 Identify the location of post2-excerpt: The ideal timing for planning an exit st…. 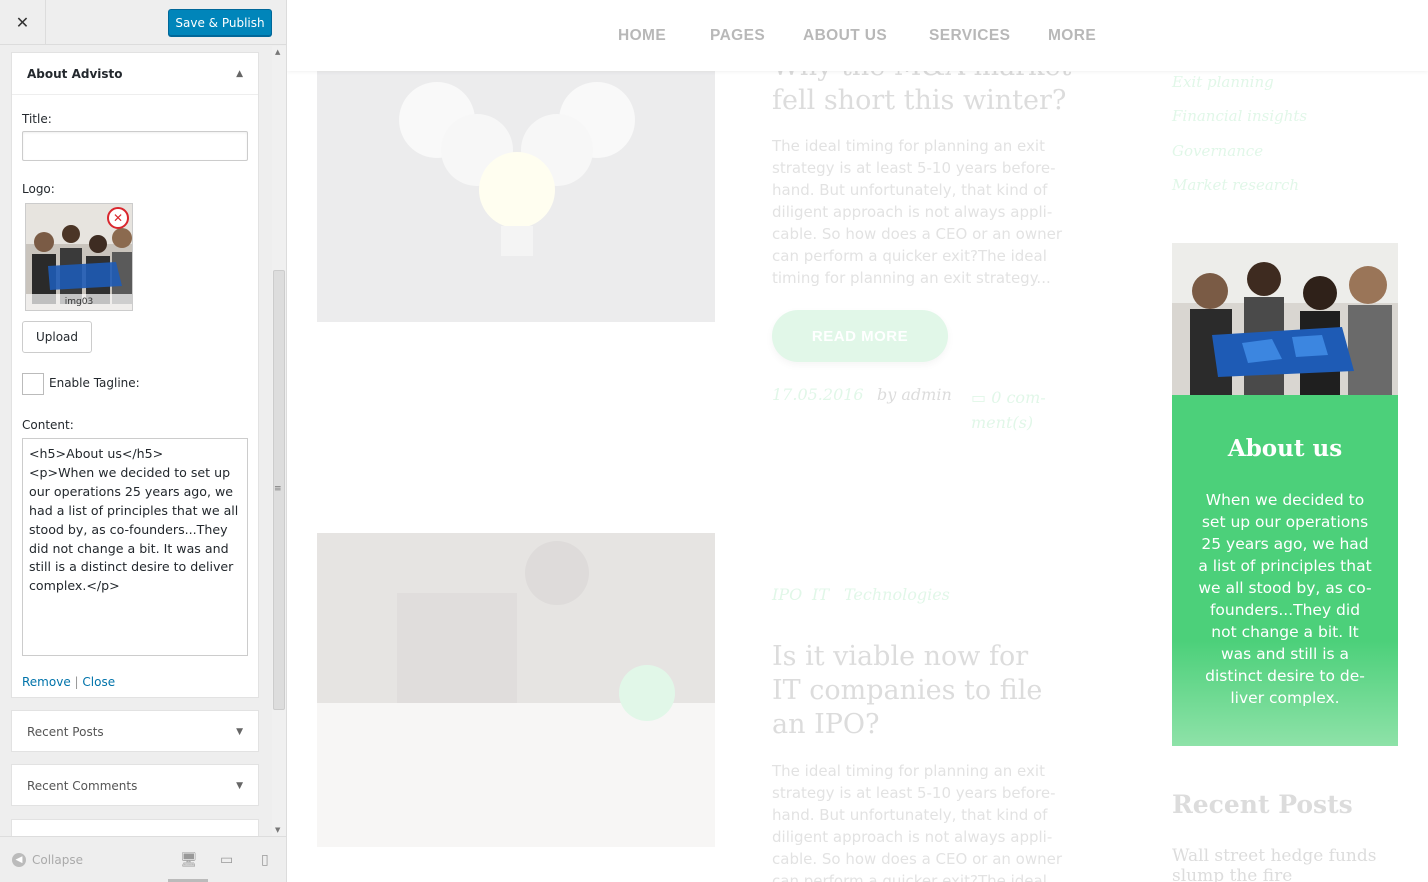
(917, 822).